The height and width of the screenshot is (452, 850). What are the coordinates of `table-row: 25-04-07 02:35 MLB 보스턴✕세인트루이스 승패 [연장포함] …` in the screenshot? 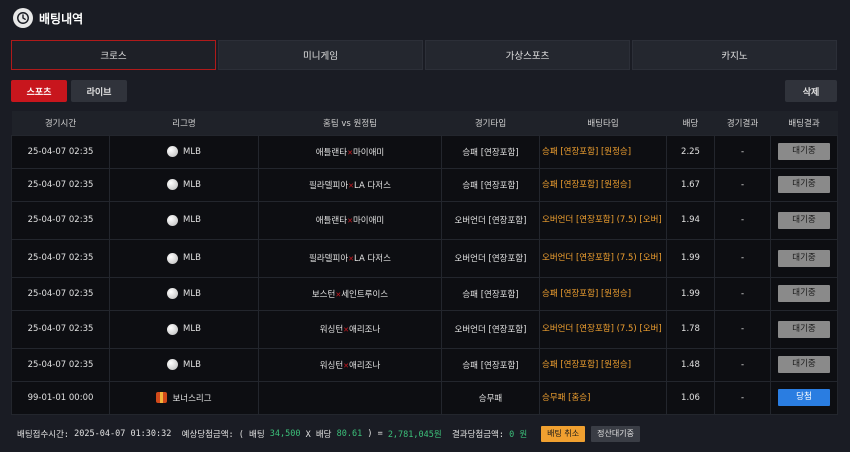 It's located at (424, 293).